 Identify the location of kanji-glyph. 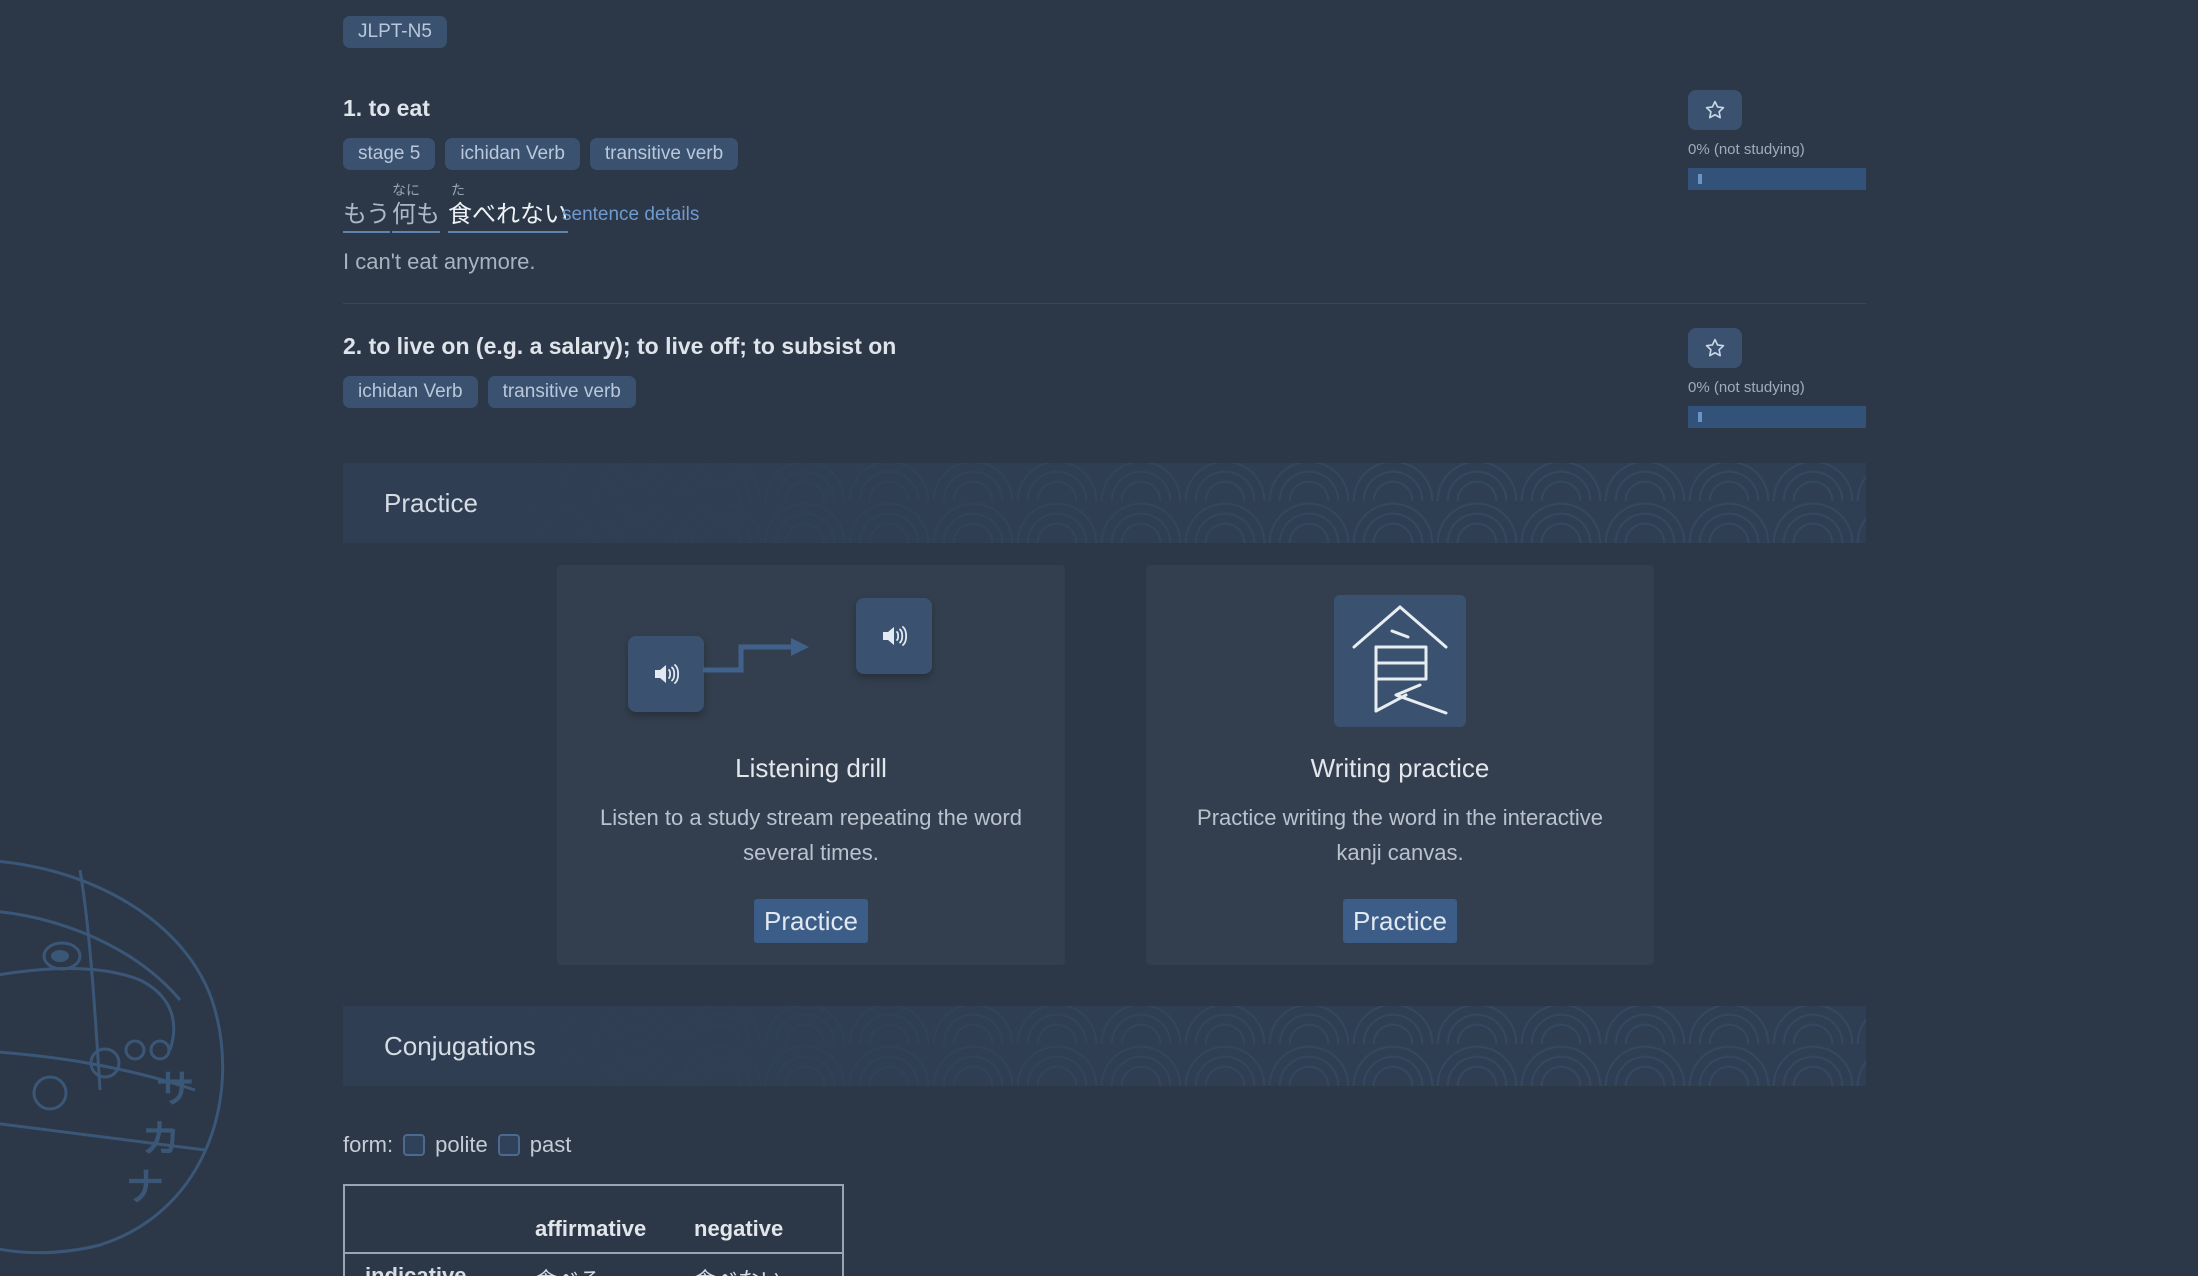
(1400, 660).